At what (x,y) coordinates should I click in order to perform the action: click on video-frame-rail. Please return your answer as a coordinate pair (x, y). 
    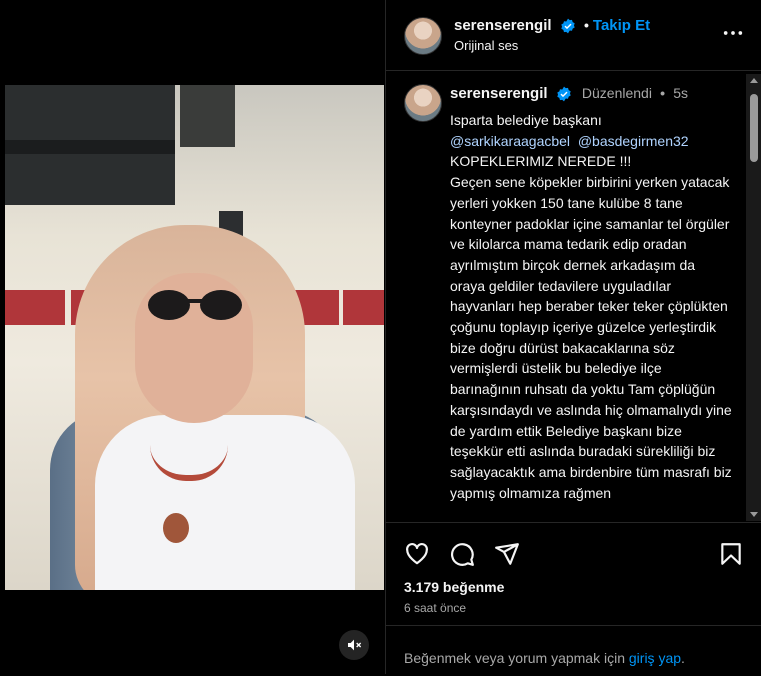
    Looking at the image, I should click on (90, 147).